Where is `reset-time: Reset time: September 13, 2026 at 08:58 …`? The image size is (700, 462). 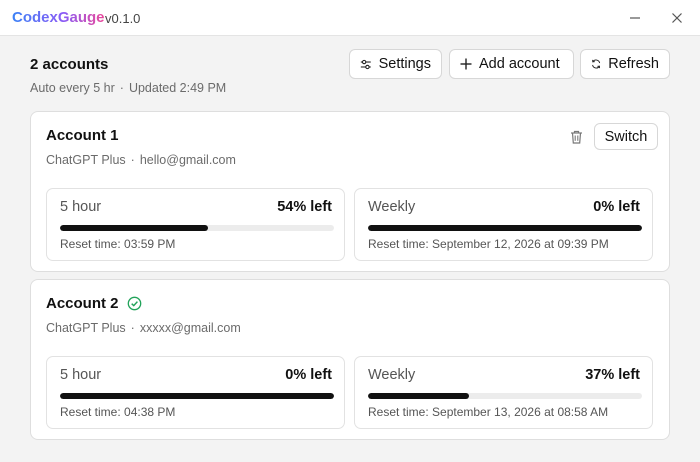
reset-time: Reset time: September 13, 2026 at 08:58 … is located at coordinates (488, 412).